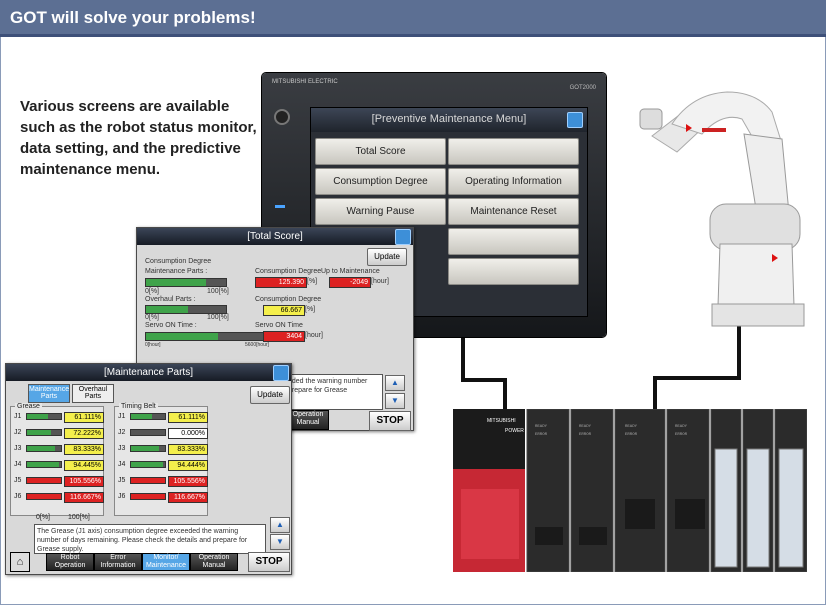 Image resolution: width=826 pixels, height=605 pixels. Describe the element at coordinates (79, 517) in the screenshot. I see `grease-scale-max: 100[%]` at that location.